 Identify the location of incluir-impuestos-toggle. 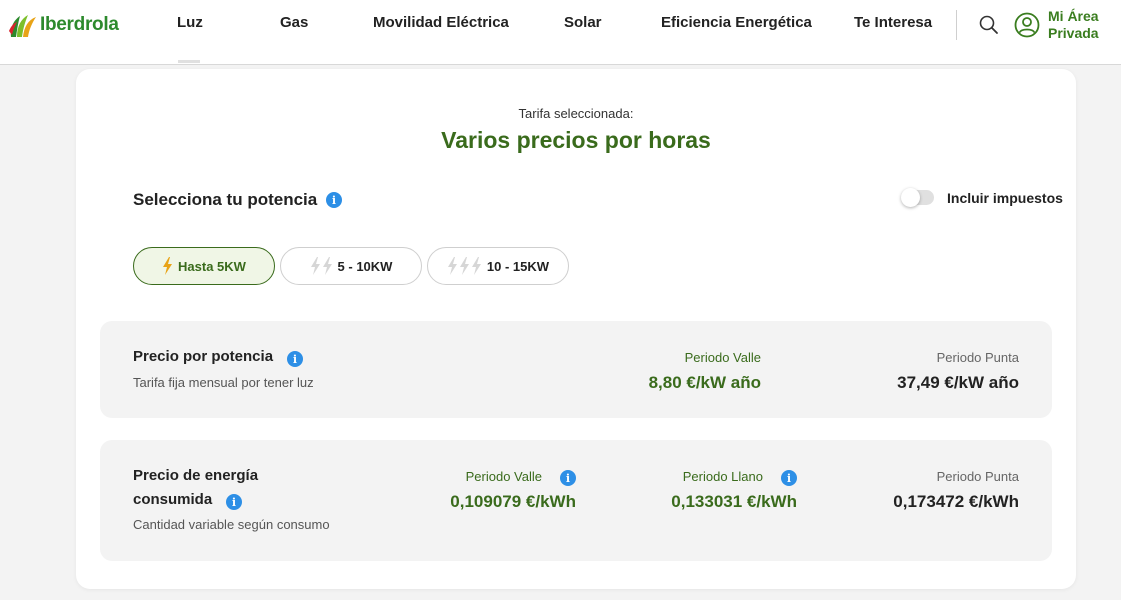
(917, 197).